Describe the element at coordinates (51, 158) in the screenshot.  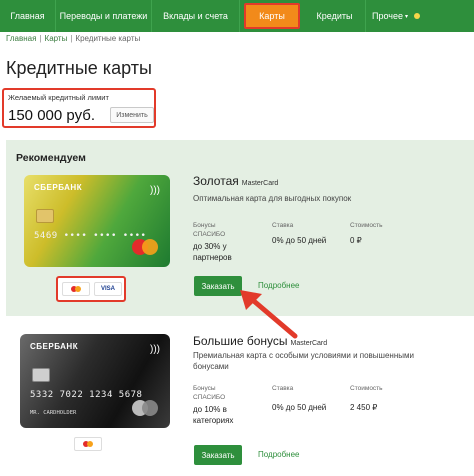
I see `recommended-title: Рекомендуем` at that location.